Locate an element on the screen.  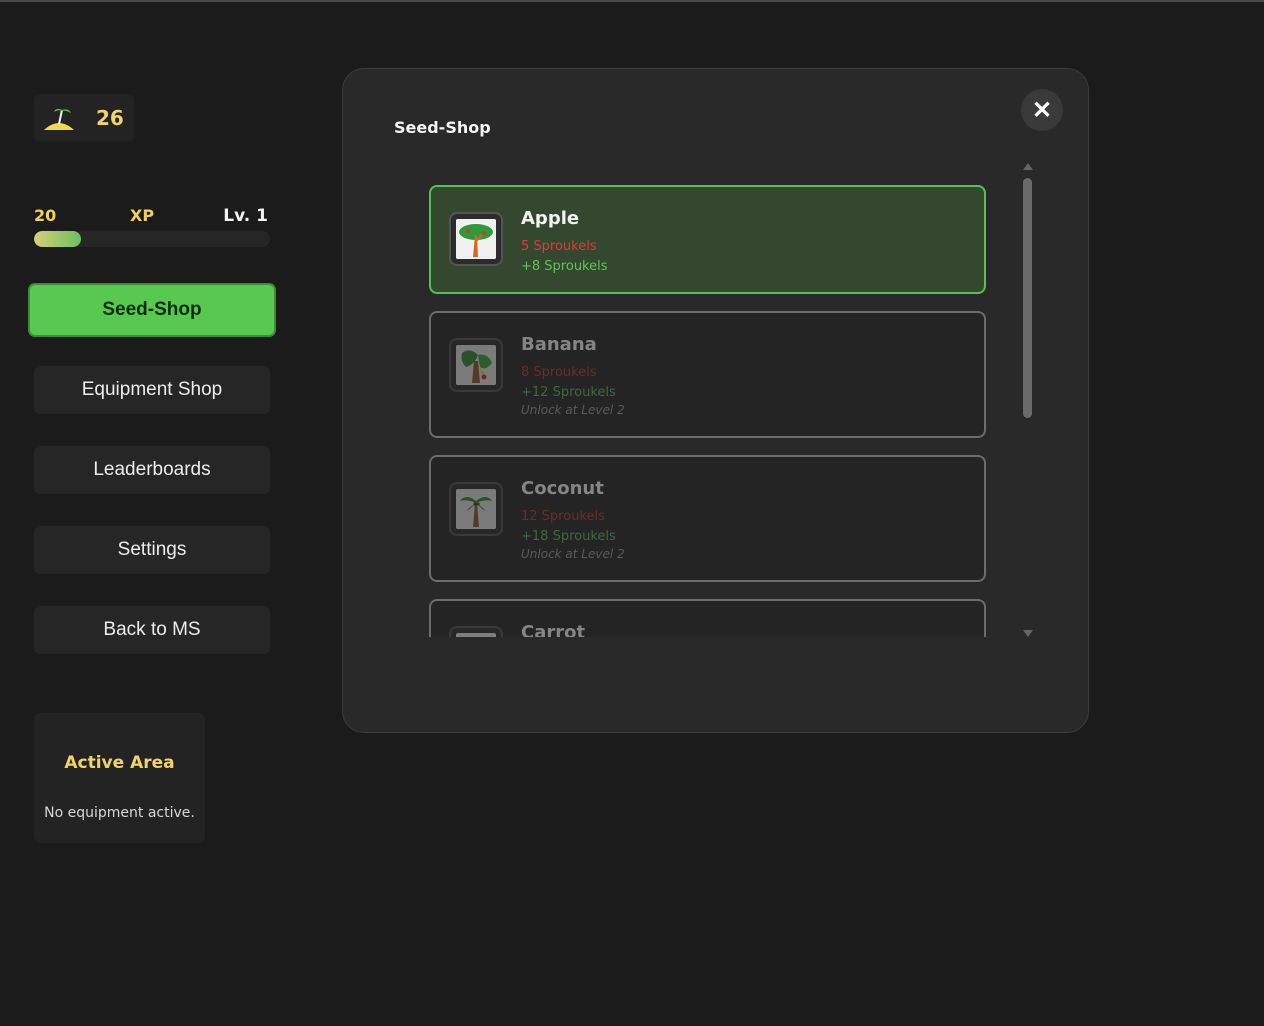
back-to-ms-button: Back to MS is located at coordinates (152, 630).